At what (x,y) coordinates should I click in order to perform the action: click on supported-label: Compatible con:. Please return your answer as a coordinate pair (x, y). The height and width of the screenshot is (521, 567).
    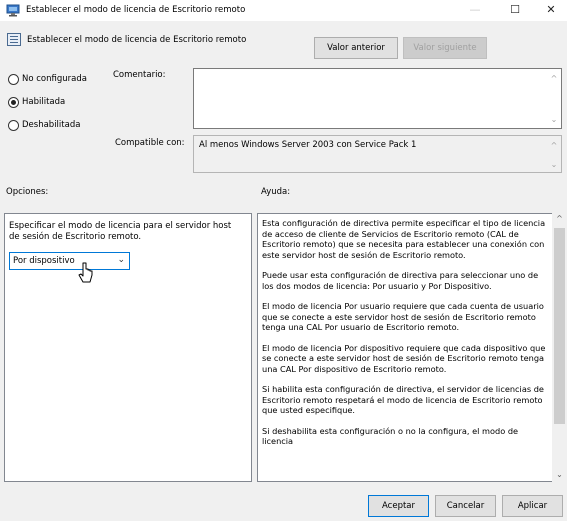
    Looking at the image, I should click on (150, 143).